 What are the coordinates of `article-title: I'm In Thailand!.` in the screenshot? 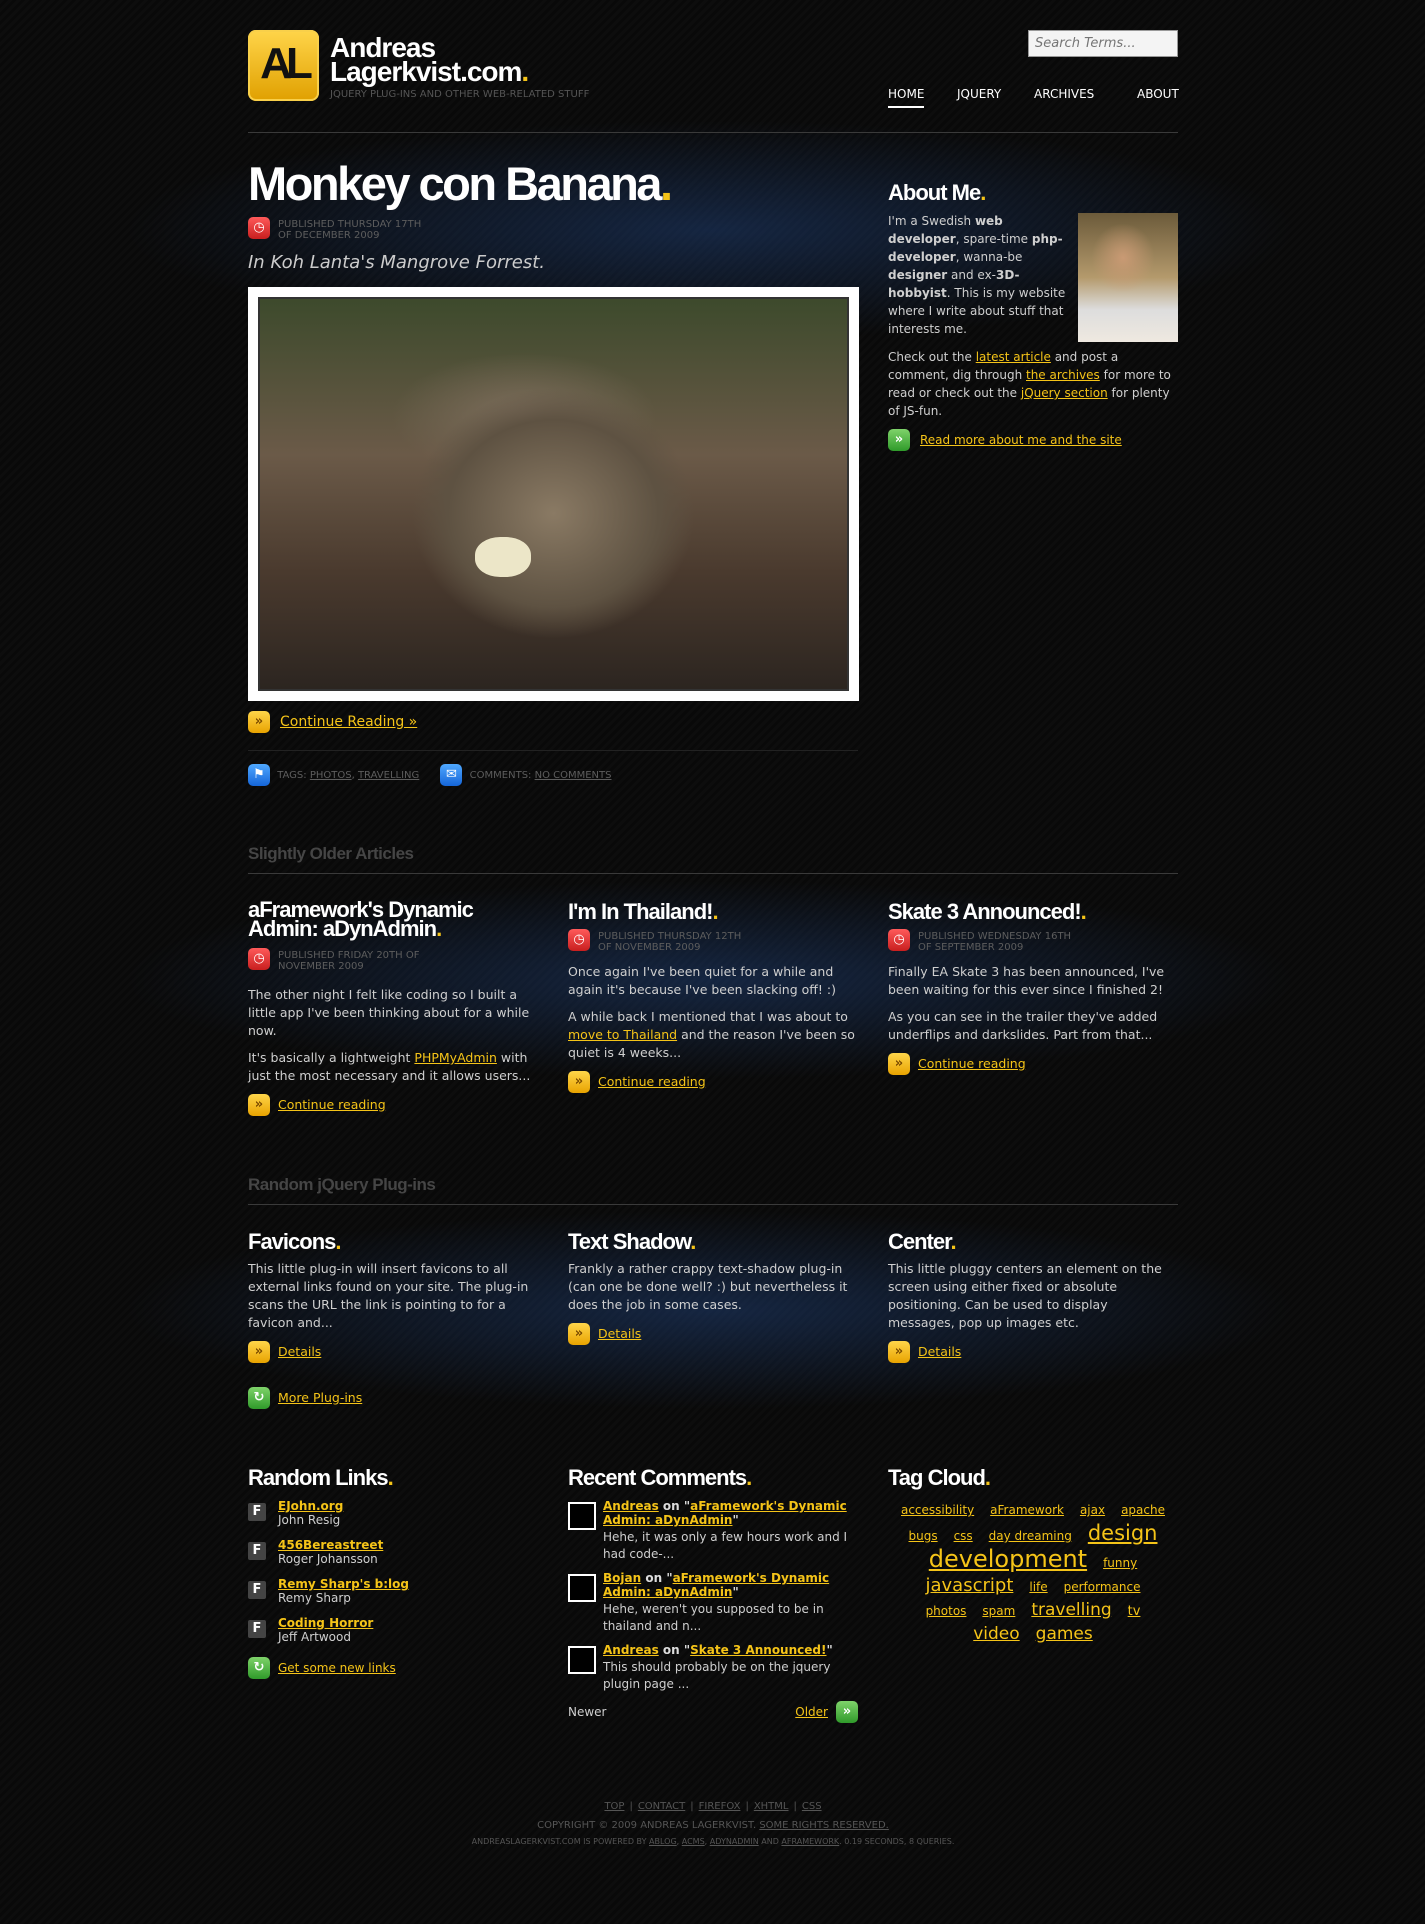 It's located at (713, 912).